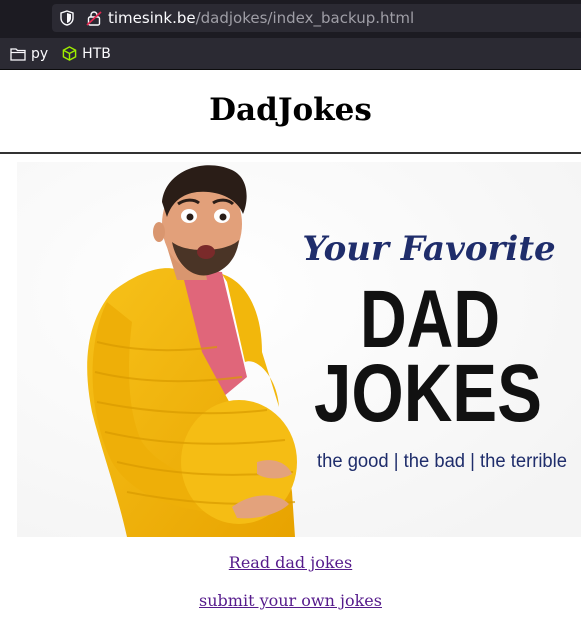  I want to click on folder-icon, so click(18, 54).